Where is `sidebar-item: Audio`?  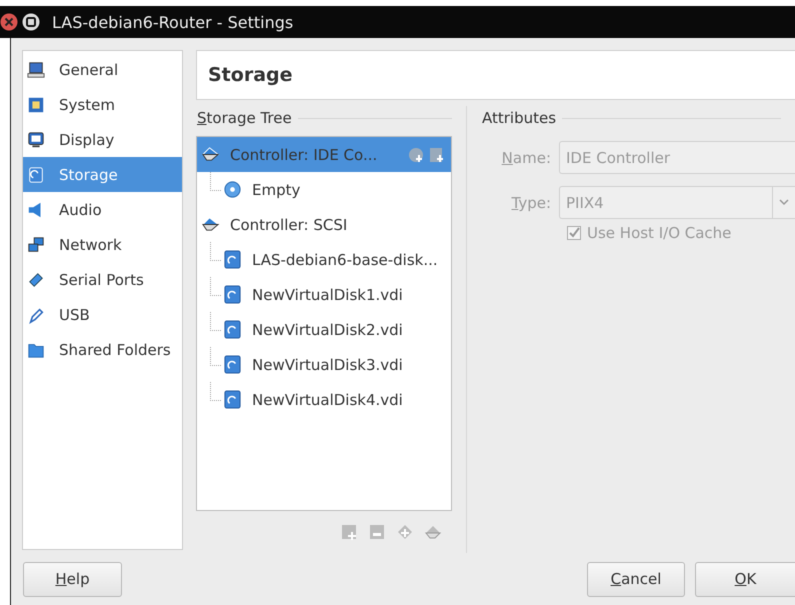 sidebar-item: Audio is located at coordinates (102, 209).